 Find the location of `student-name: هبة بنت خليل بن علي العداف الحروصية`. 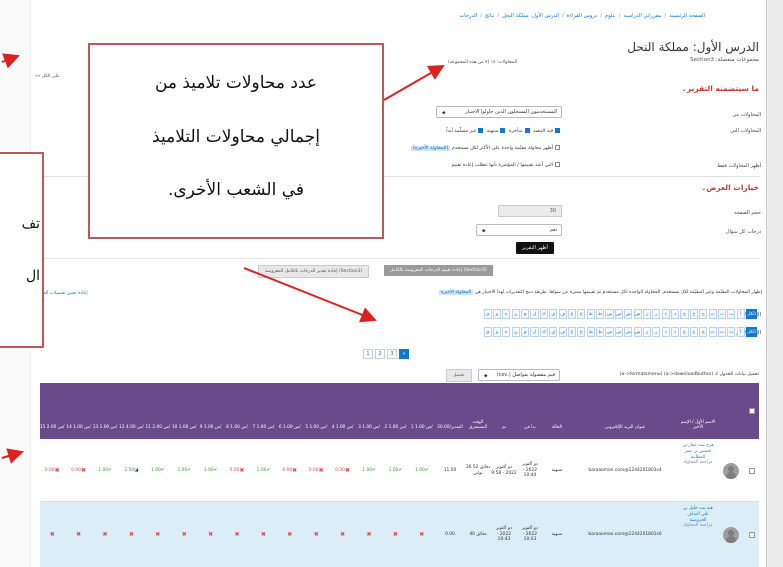

student-name: هبة بنت خليل بن علي العداف الحروصية is located at coordinates (698, 514).